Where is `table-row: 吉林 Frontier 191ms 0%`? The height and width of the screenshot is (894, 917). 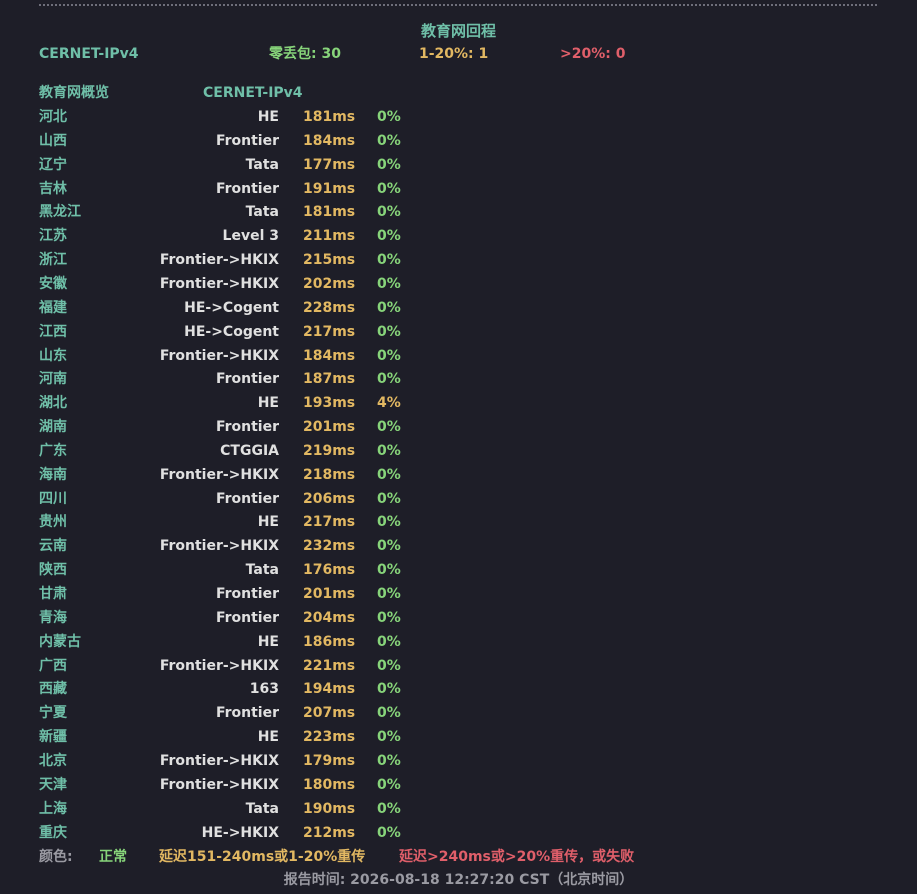
table-row: 吉林 Frontier 191ms 0% is located at coordinates (458, 189).